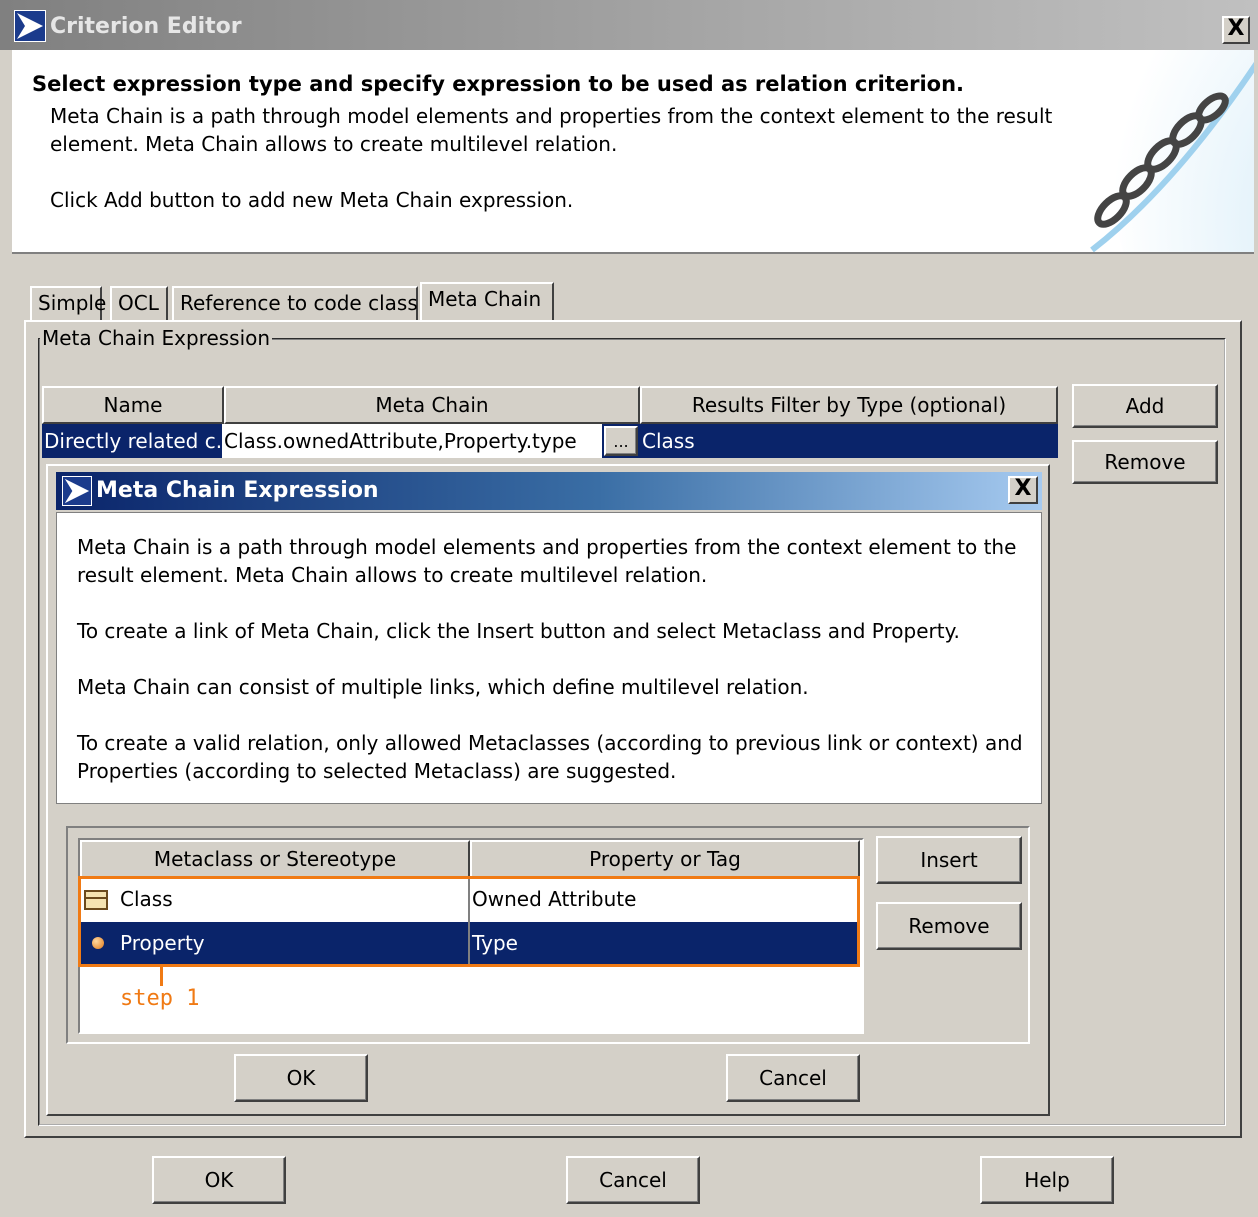  What do you see at coordinates (237, 490) in the screenshot?
I see `inner-dialog-title: Meta Chain Expression` at bounding box center [237, 490].